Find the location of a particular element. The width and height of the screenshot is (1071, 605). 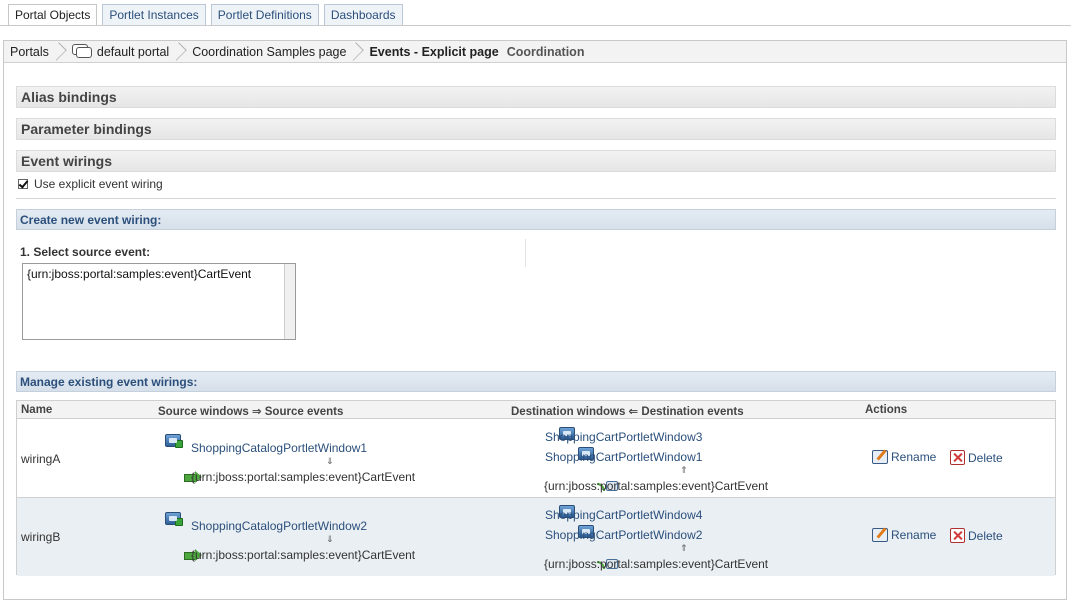

explicit-wiring-checkbox is located at coordinates (23, 184).